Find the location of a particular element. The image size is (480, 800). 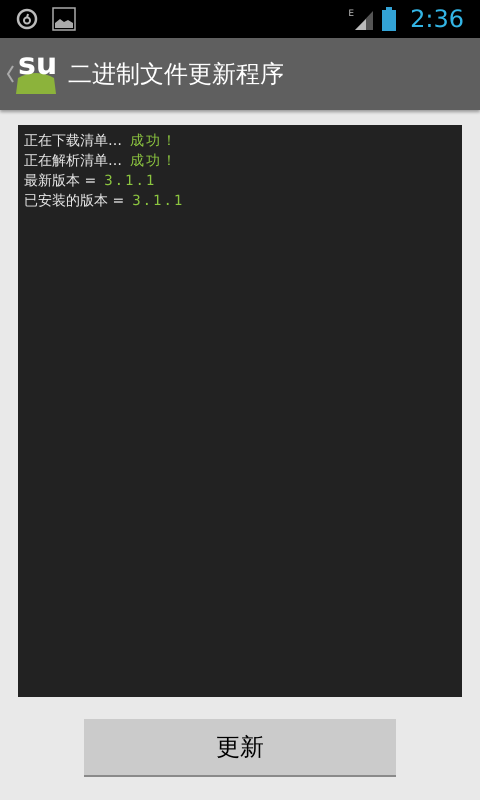

clock-time: 2:36 is located at coordinates (437, 19).